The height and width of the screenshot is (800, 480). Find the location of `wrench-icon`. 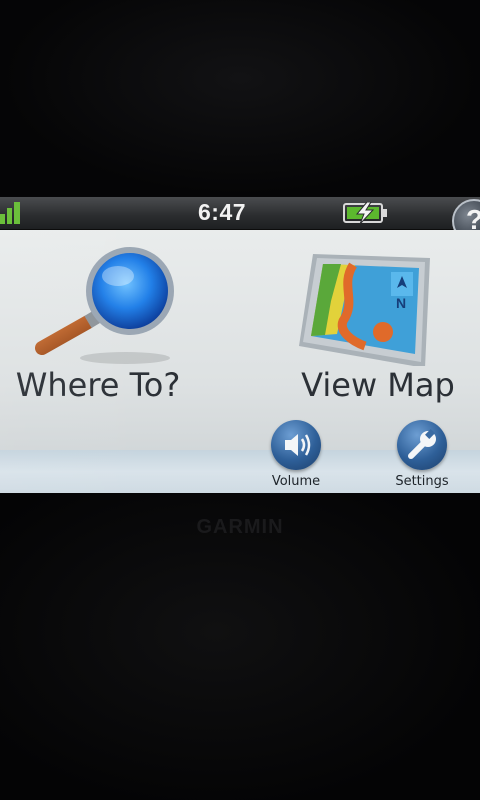

wrench-icon is located at coordinates (422, 444).